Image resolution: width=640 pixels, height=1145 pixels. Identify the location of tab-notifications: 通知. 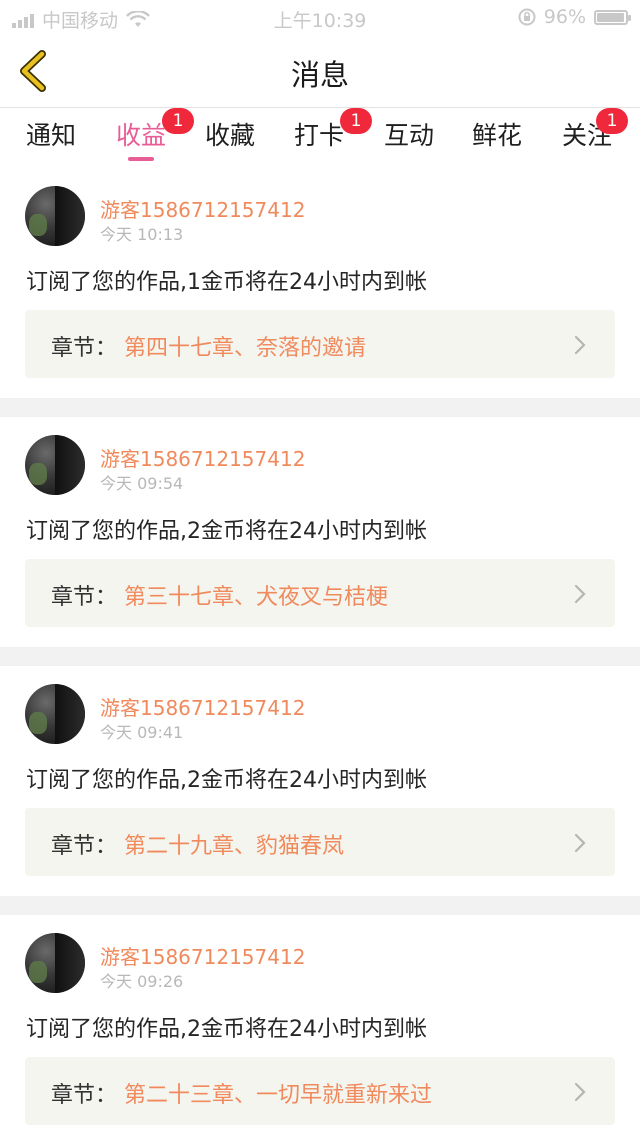
(51, 134).